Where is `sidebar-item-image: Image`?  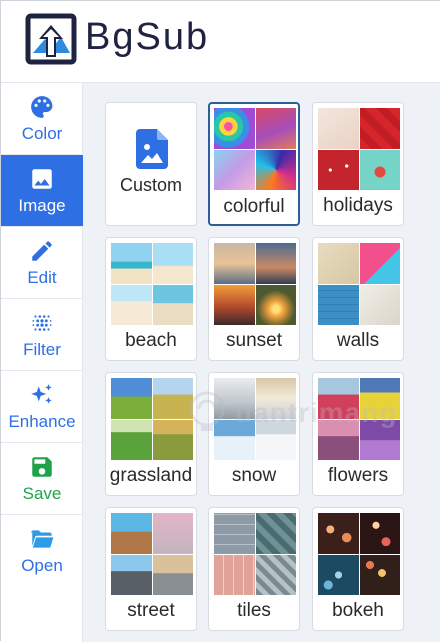 sidebar-item-image: Image is located at coordinates (42, 191).